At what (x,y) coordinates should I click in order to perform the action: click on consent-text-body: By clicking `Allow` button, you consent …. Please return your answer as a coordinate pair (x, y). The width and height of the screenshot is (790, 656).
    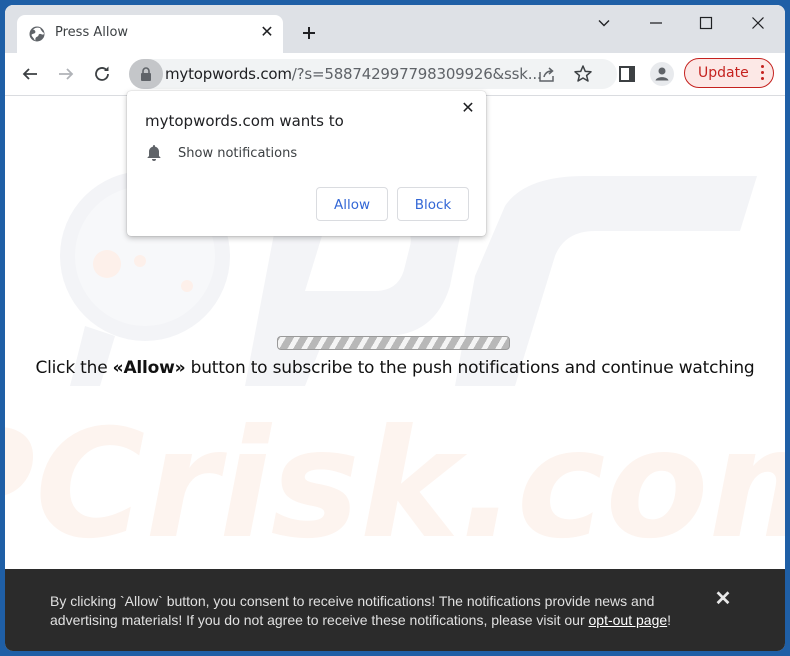
    Looking at the image, I should click on (352, 610).